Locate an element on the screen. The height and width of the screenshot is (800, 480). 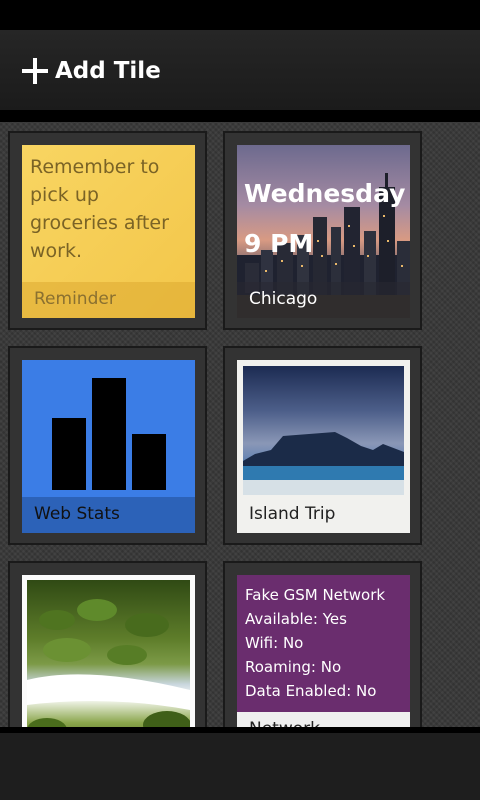
island-tile-label: Island Trip is located at coordinates (323, 515).